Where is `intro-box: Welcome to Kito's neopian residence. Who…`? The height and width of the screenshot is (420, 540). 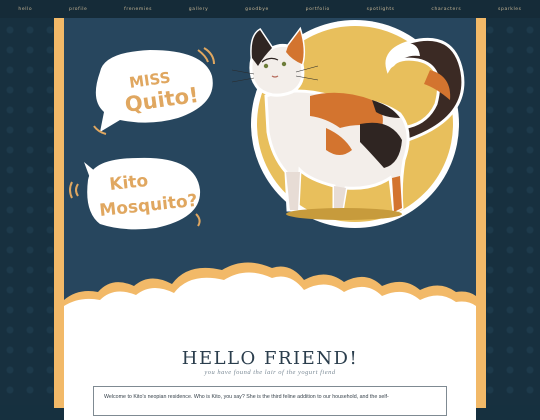
intro-box: Welcome to Kito's neopian residence. Who… is located at coordinates (270, 401).